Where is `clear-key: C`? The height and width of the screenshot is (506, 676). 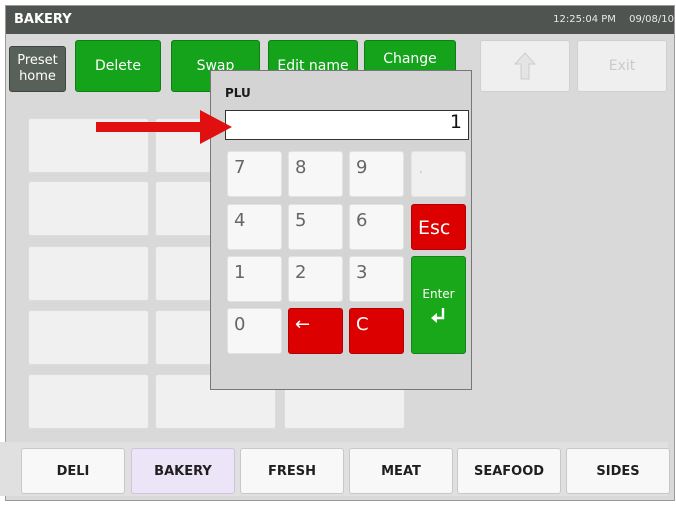
clear-key: C is located at coordinates (376, 331).